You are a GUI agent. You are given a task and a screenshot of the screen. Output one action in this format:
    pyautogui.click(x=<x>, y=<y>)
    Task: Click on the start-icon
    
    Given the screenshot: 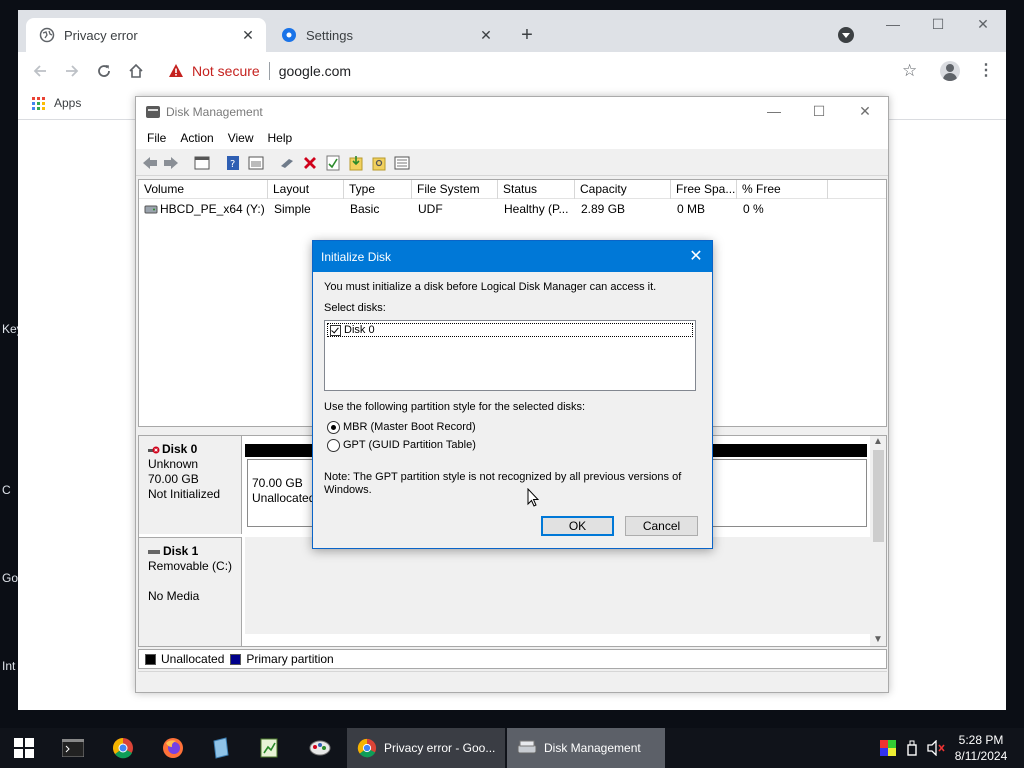 What is the action you would take?
    pyautogui.click(x=24, y=748)
    